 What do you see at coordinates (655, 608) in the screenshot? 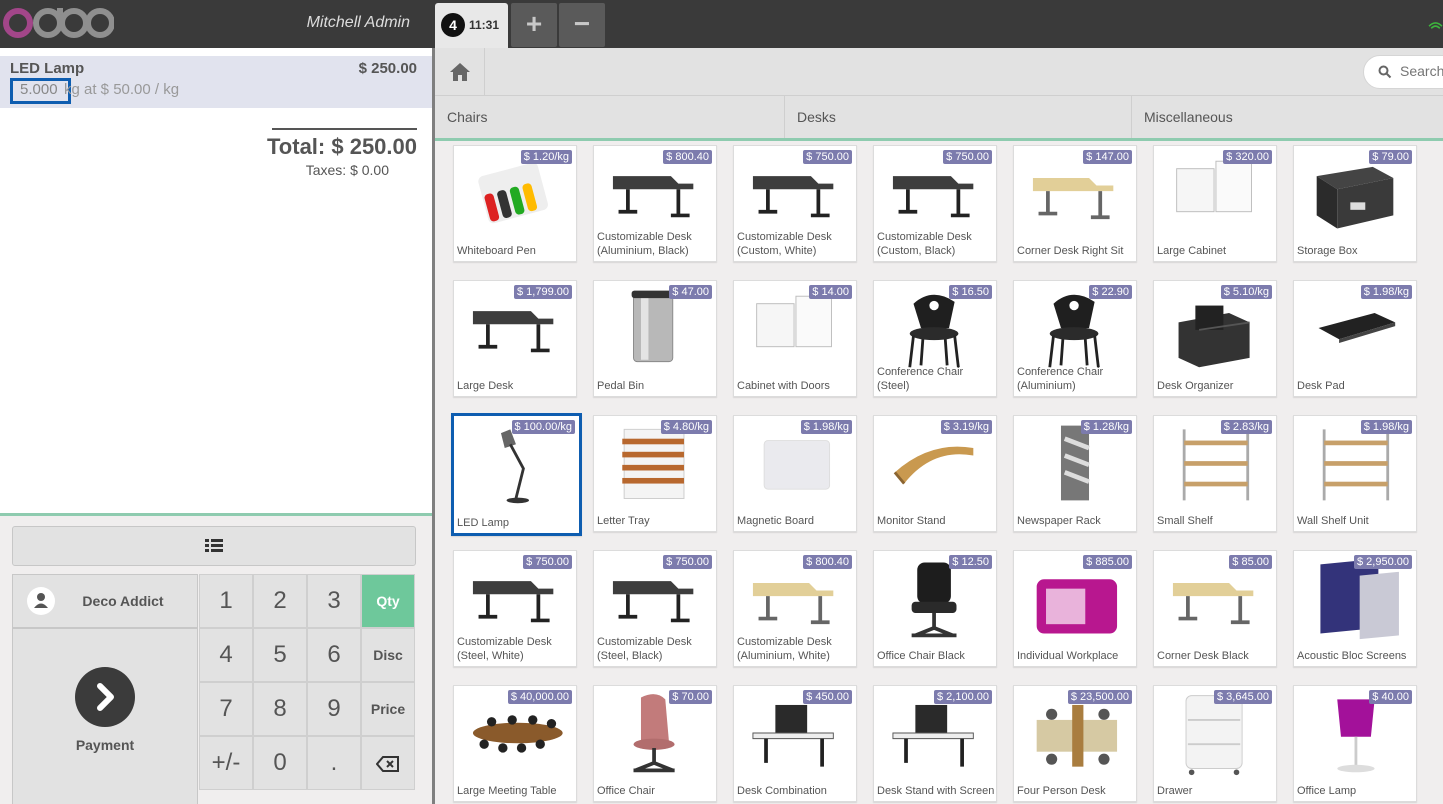
I see `product-card: $ 750.00 Customizable Desk (Steel, Black)` at bounding box center [655, 608].